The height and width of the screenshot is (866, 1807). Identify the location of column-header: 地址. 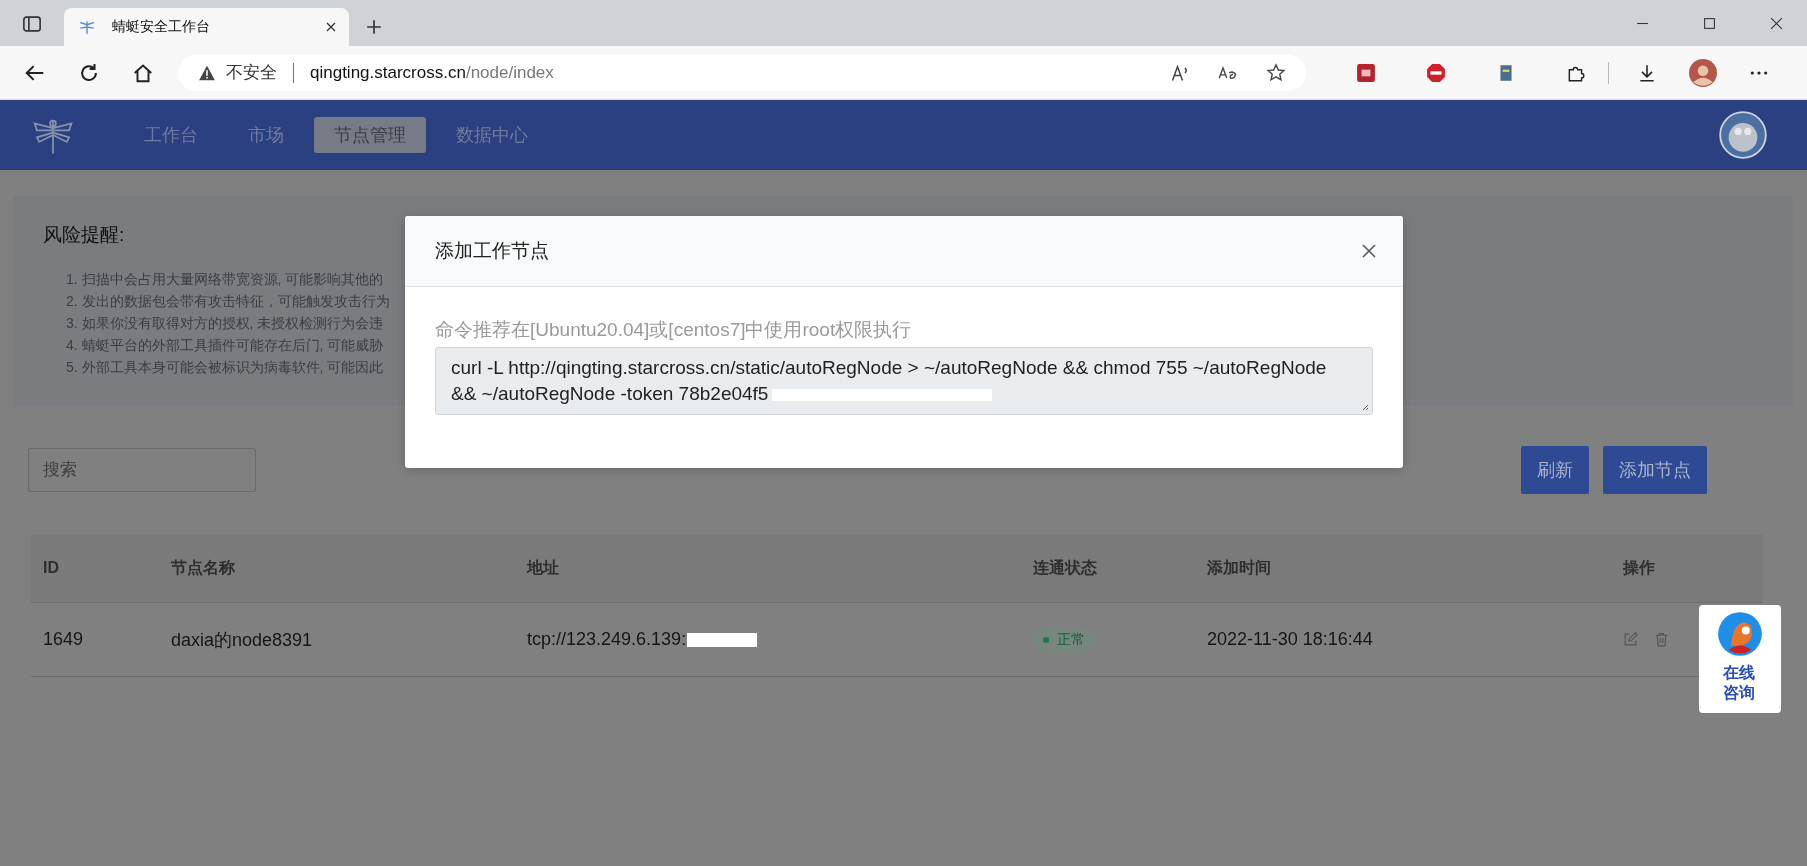
(543, 567).